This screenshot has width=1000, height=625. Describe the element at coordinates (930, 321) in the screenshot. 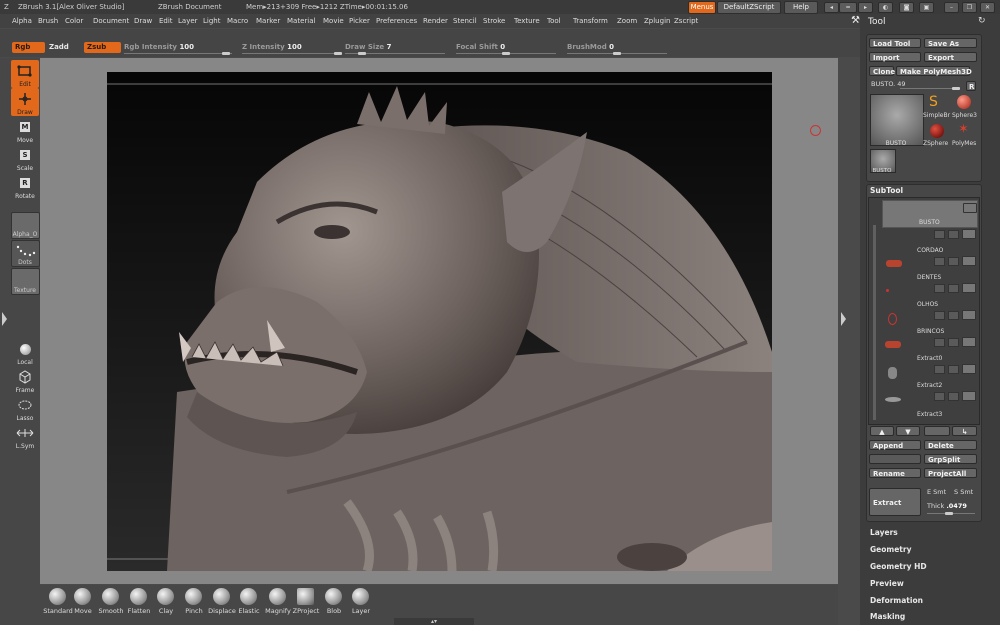

I see `subtool-item-brincos: BRINCOS` at that location.